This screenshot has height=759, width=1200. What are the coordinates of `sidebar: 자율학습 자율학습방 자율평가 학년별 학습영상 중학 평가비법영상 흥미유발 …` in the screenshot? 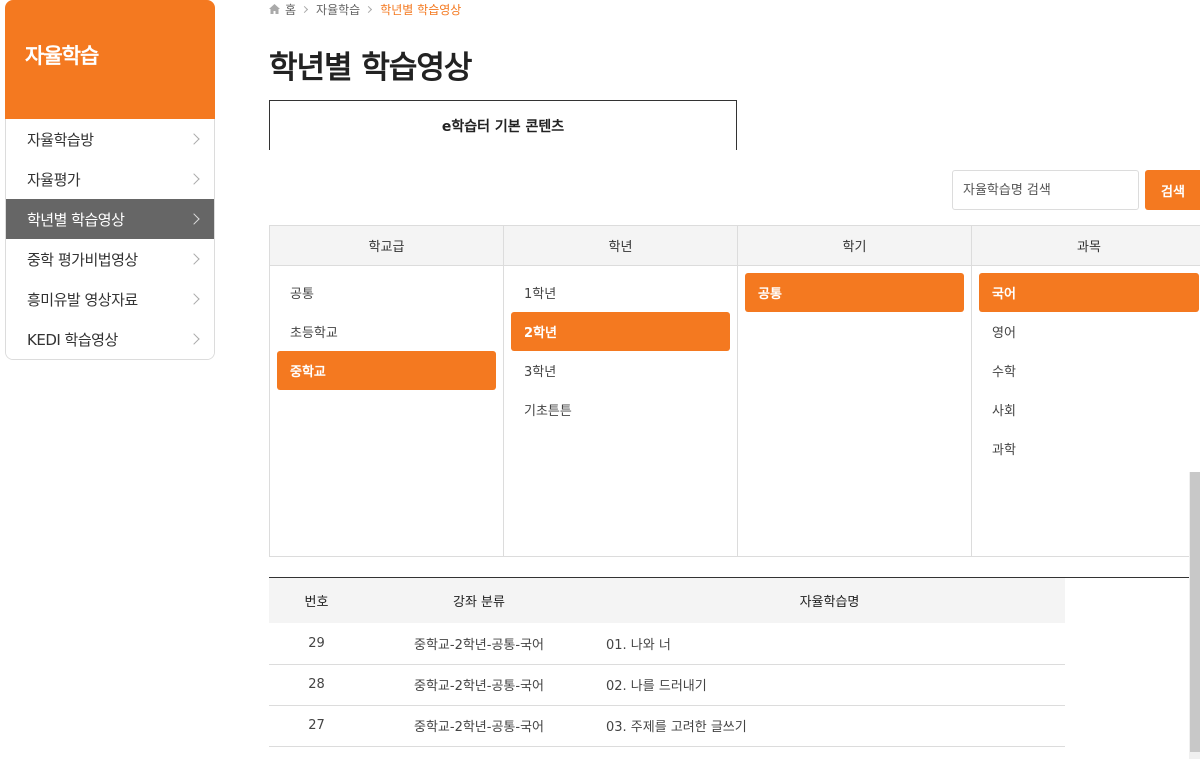 It's located at (110, 180).